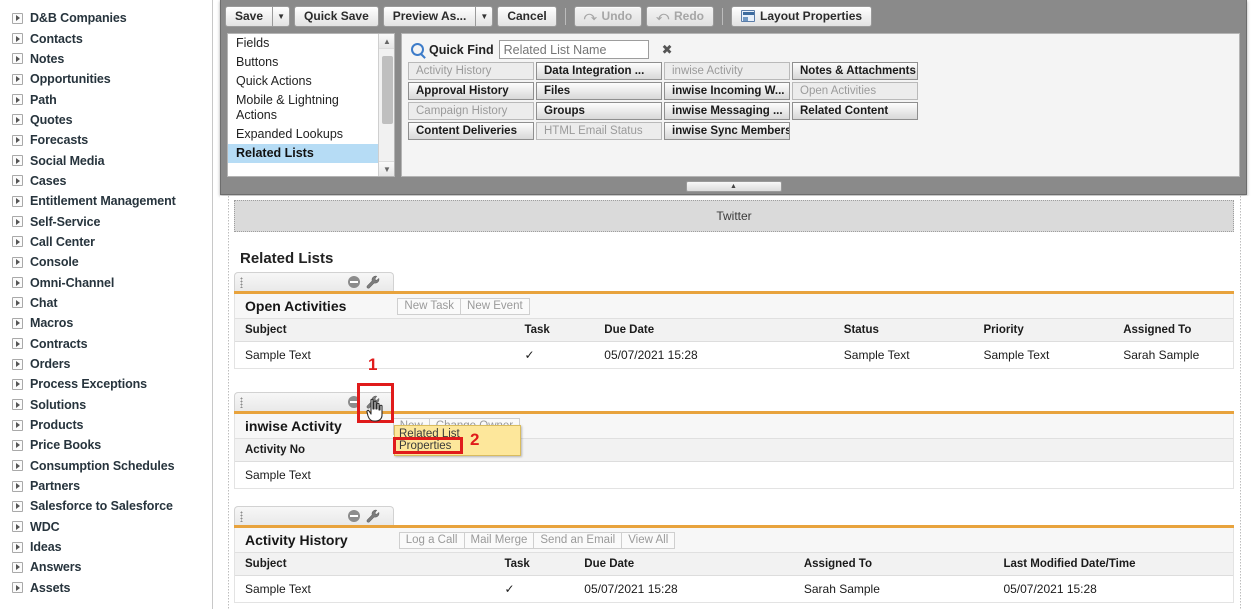 This screenshot has width=1253, height=609. Describe the element at coordinates (106, 79) in the screenshot. I see `sidebar-item-opportunities: Opportunities` at that location.